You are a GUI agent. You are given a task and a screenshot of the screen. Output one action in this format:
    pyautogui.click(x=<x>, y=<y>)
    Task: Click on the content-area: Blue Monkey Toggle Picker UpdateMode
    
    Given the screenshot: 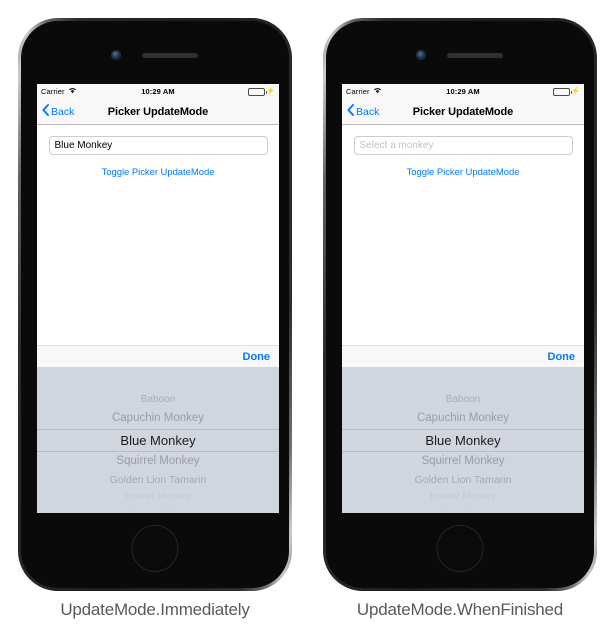 What is the action you would take?
    pyautogui.click(x=158, y=235)
    